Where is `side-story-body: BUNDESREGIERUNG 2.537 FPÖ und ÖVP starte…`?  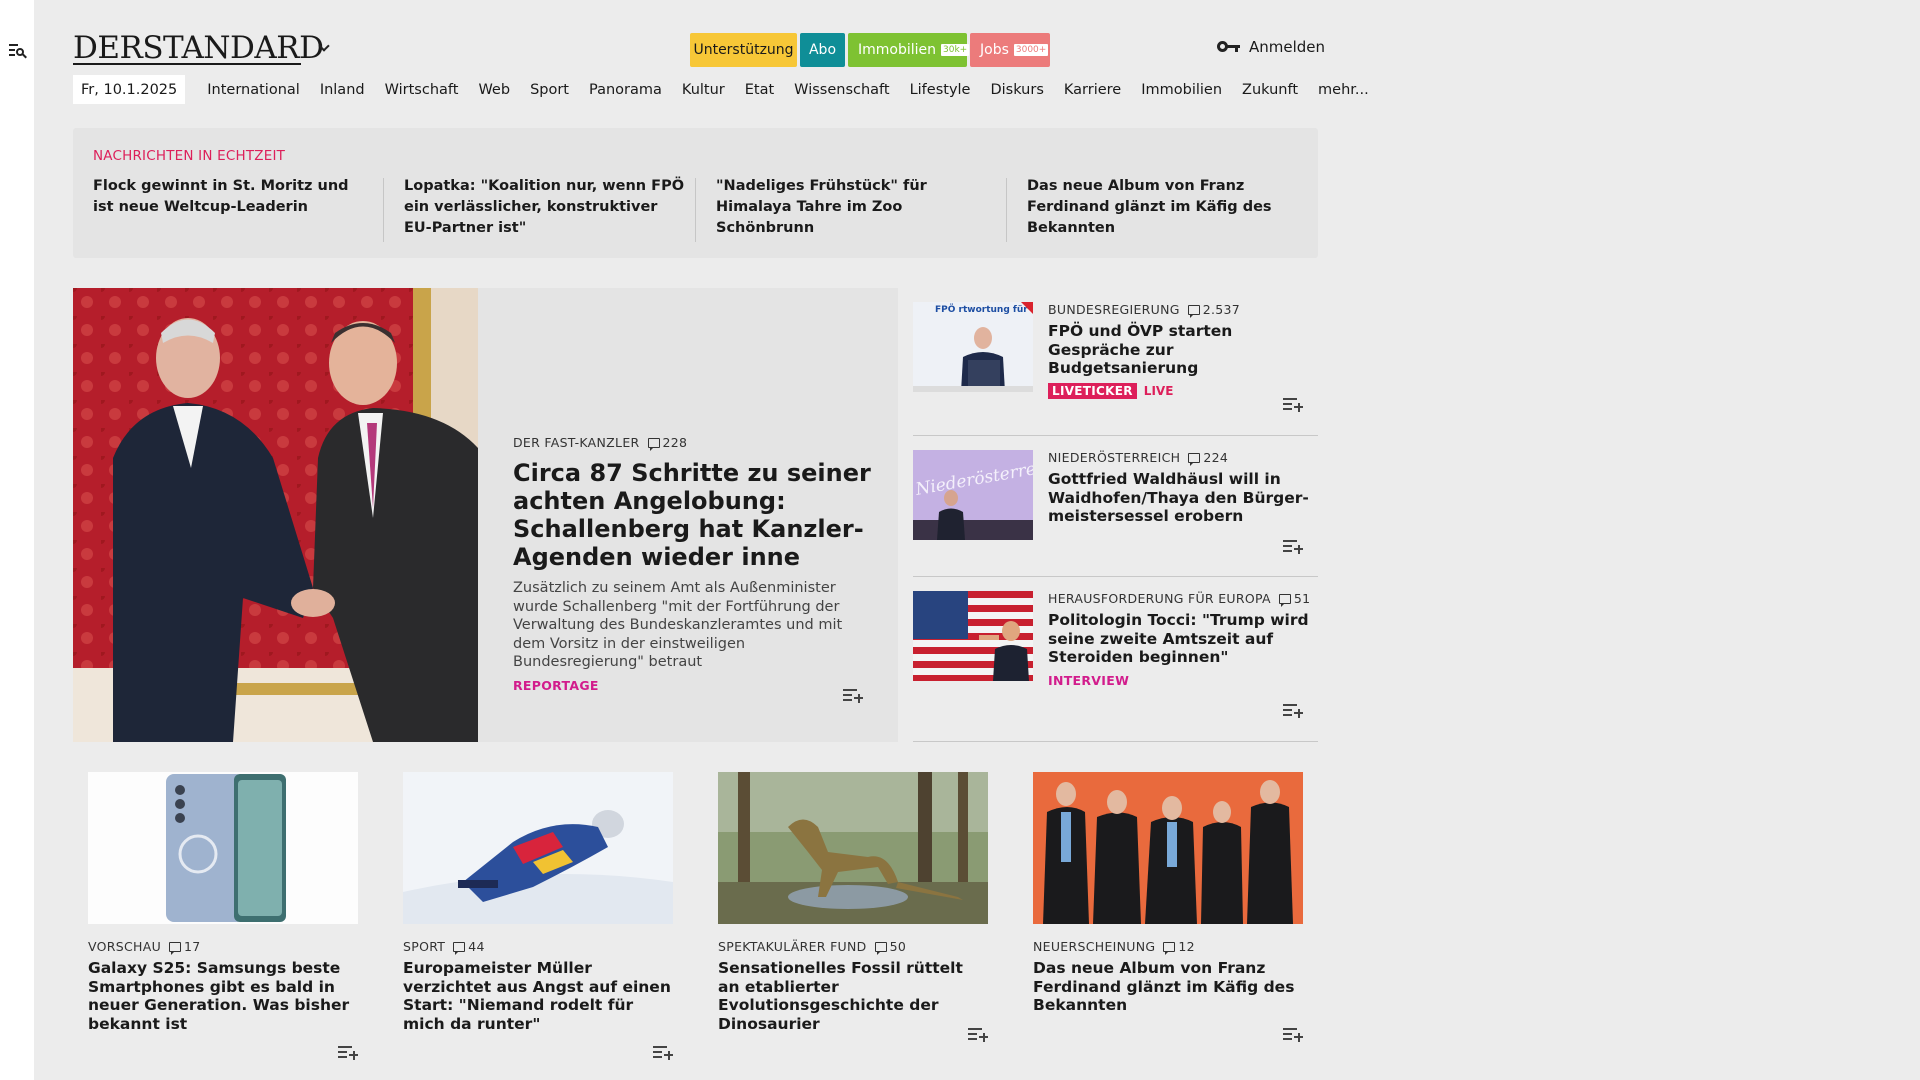 side-story-body: BUNDESREGIERUNG 2.537 FPÖ und ÖVP starte… is located at coordinates (1180, 350).